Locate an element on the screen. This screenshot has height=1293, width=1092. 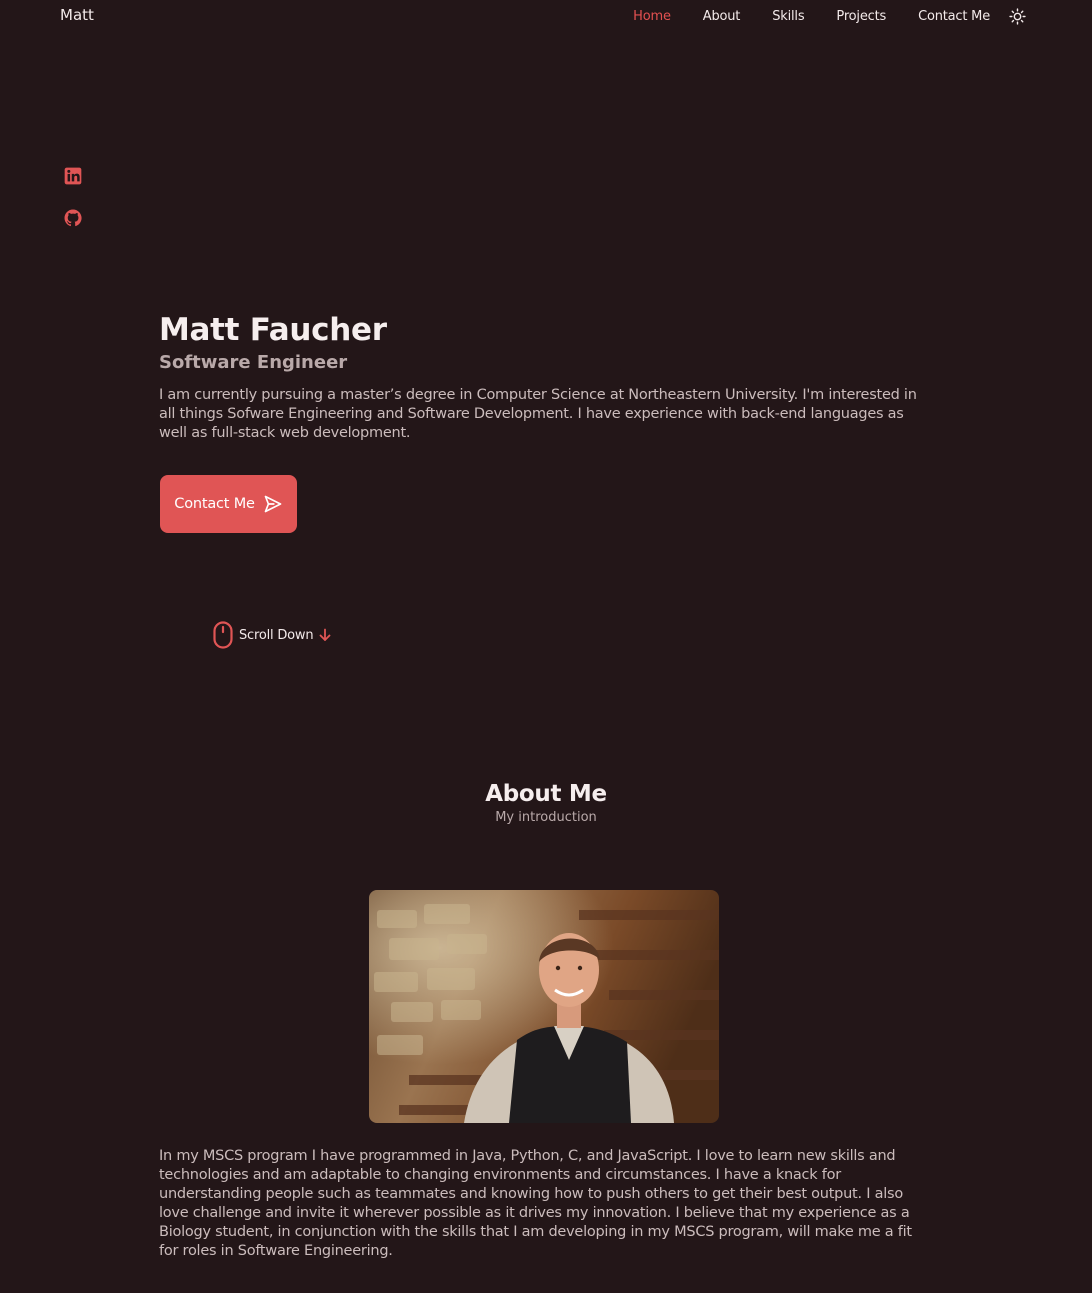
linkedin-icon is located at coordinates (73, 176).